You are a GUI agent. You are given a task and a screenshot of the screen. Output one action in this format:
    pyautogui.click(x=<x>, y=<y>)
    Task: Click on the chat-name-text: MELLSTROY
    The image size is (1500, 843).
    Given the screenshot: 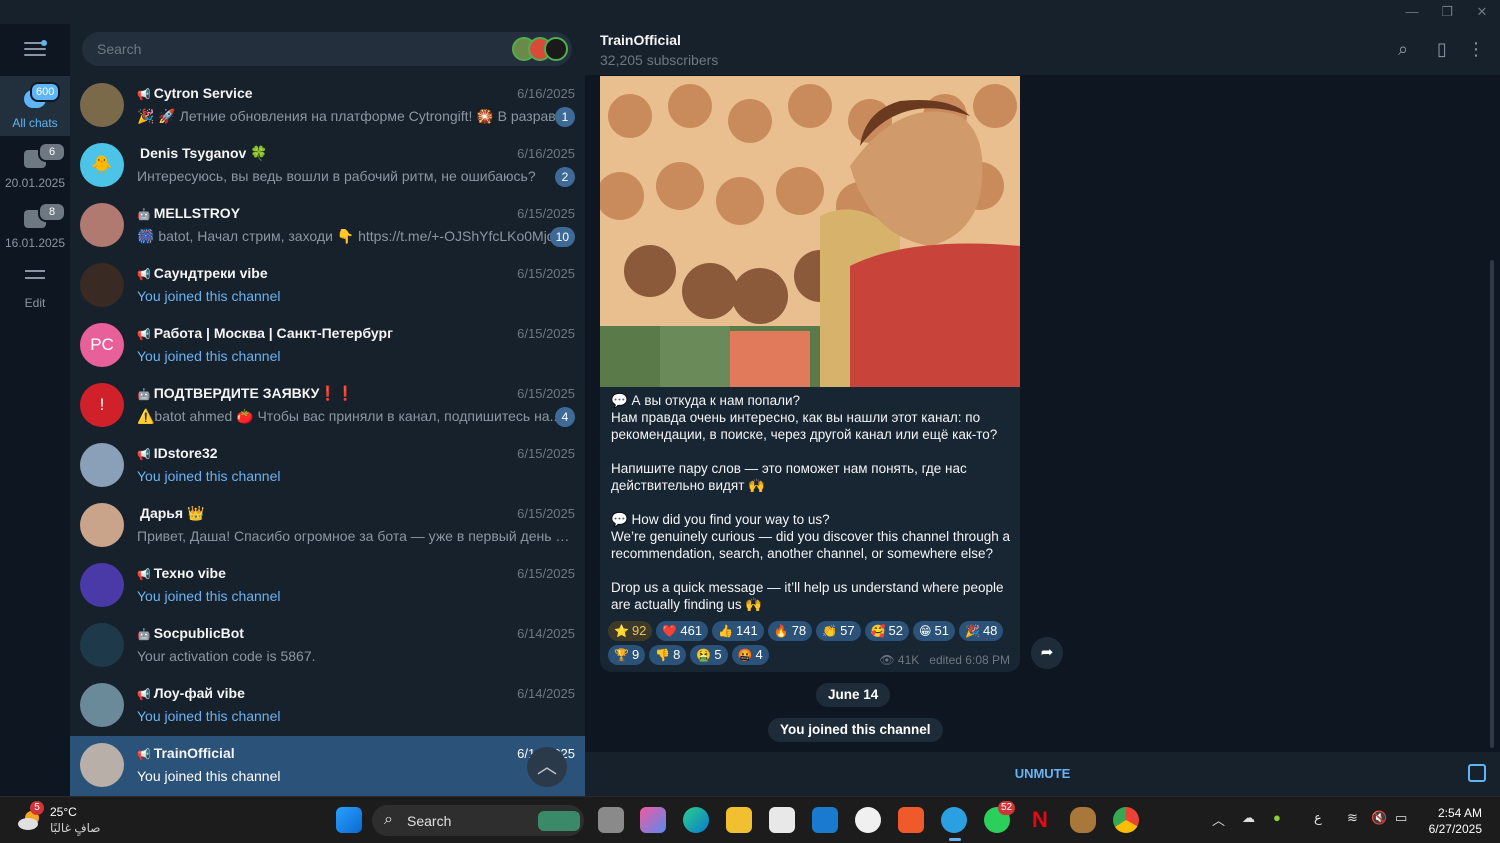 What is the action you would take?
    pyautogui.click(x=197, y=213)
    